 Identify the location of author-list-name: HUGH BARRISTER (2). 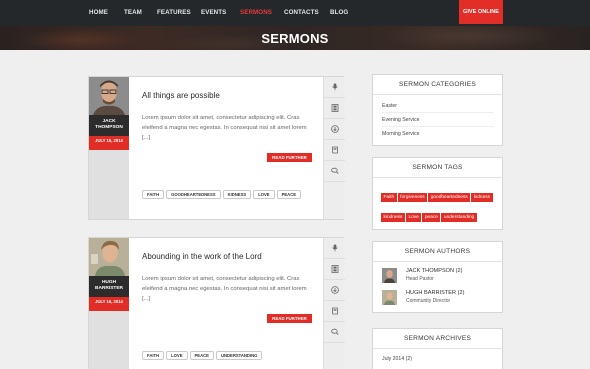
(435, 293).